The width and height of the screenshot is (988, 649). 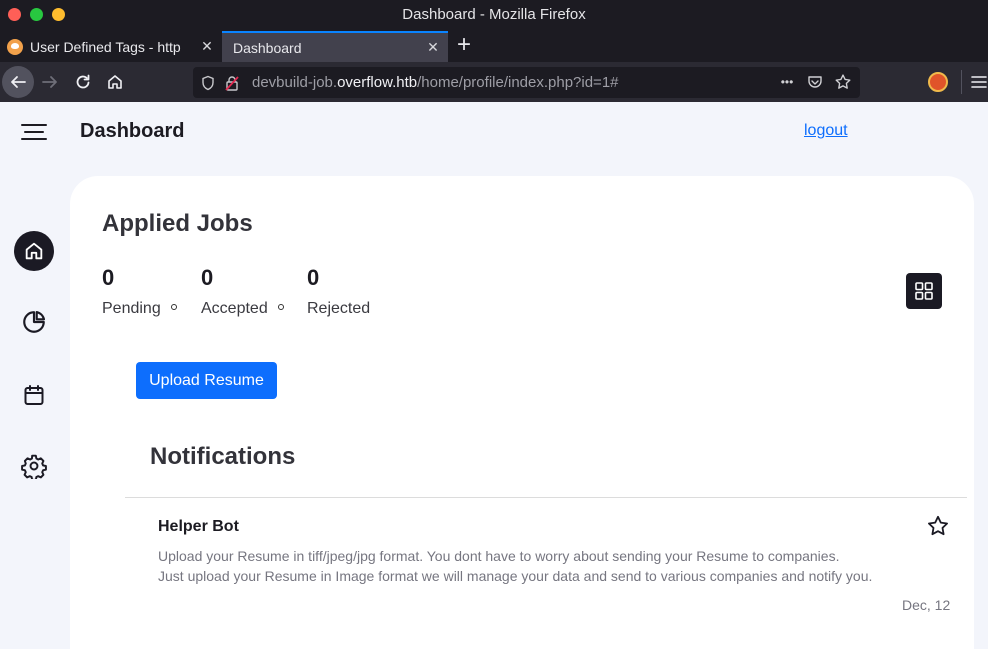 I want to click on star-icon, so click(x=938, y=526).